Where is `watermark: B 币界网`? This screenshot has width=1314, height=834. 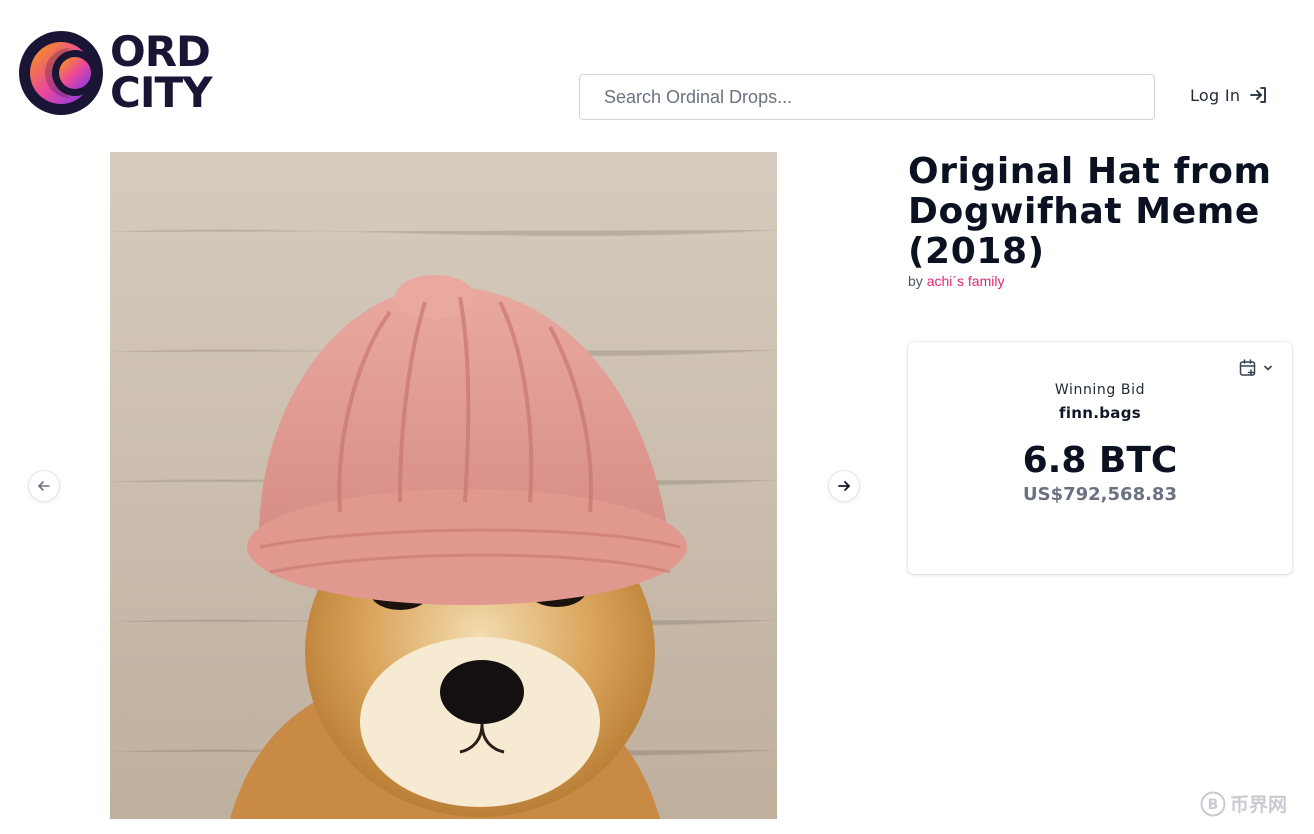 watermark: B 币界网 is located at coordinates (1243, 803).